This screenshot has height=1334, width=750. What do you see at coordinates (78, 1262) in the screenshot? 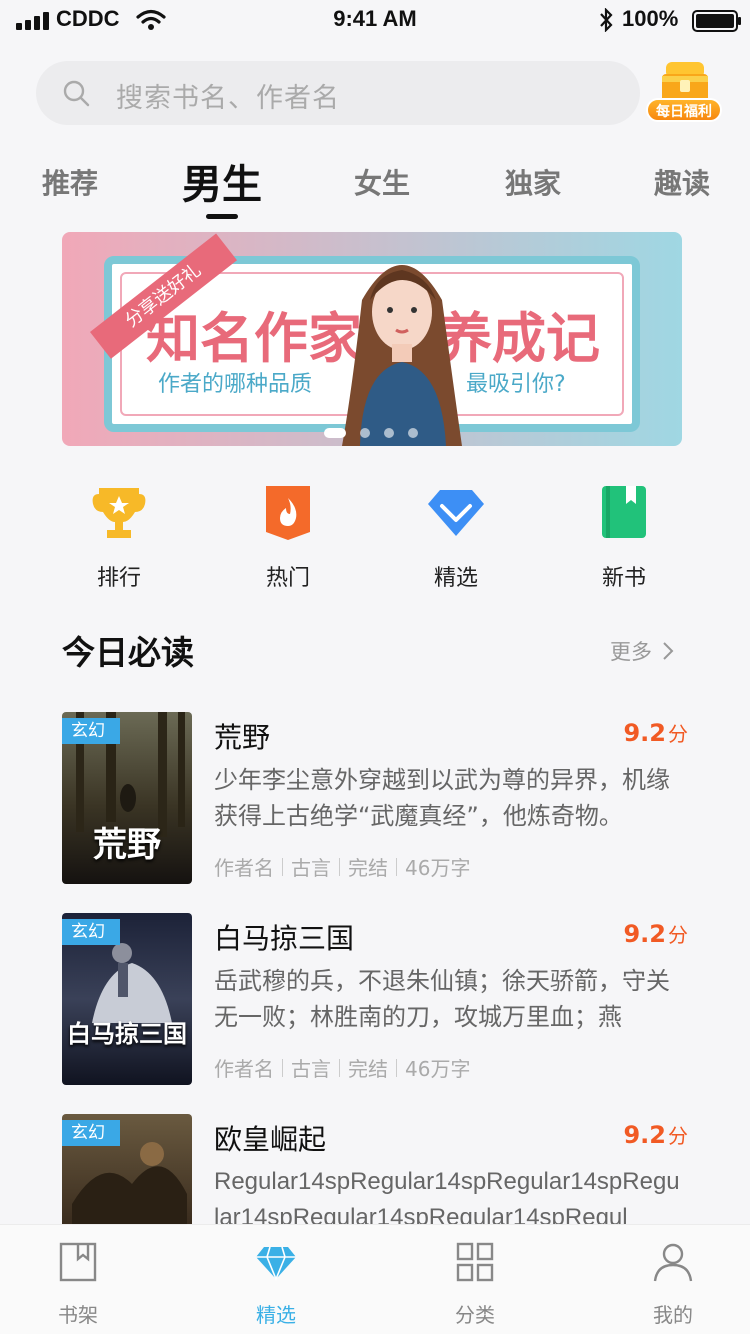
I see `bookshelf-icon` at bounding box center [78, 1262].